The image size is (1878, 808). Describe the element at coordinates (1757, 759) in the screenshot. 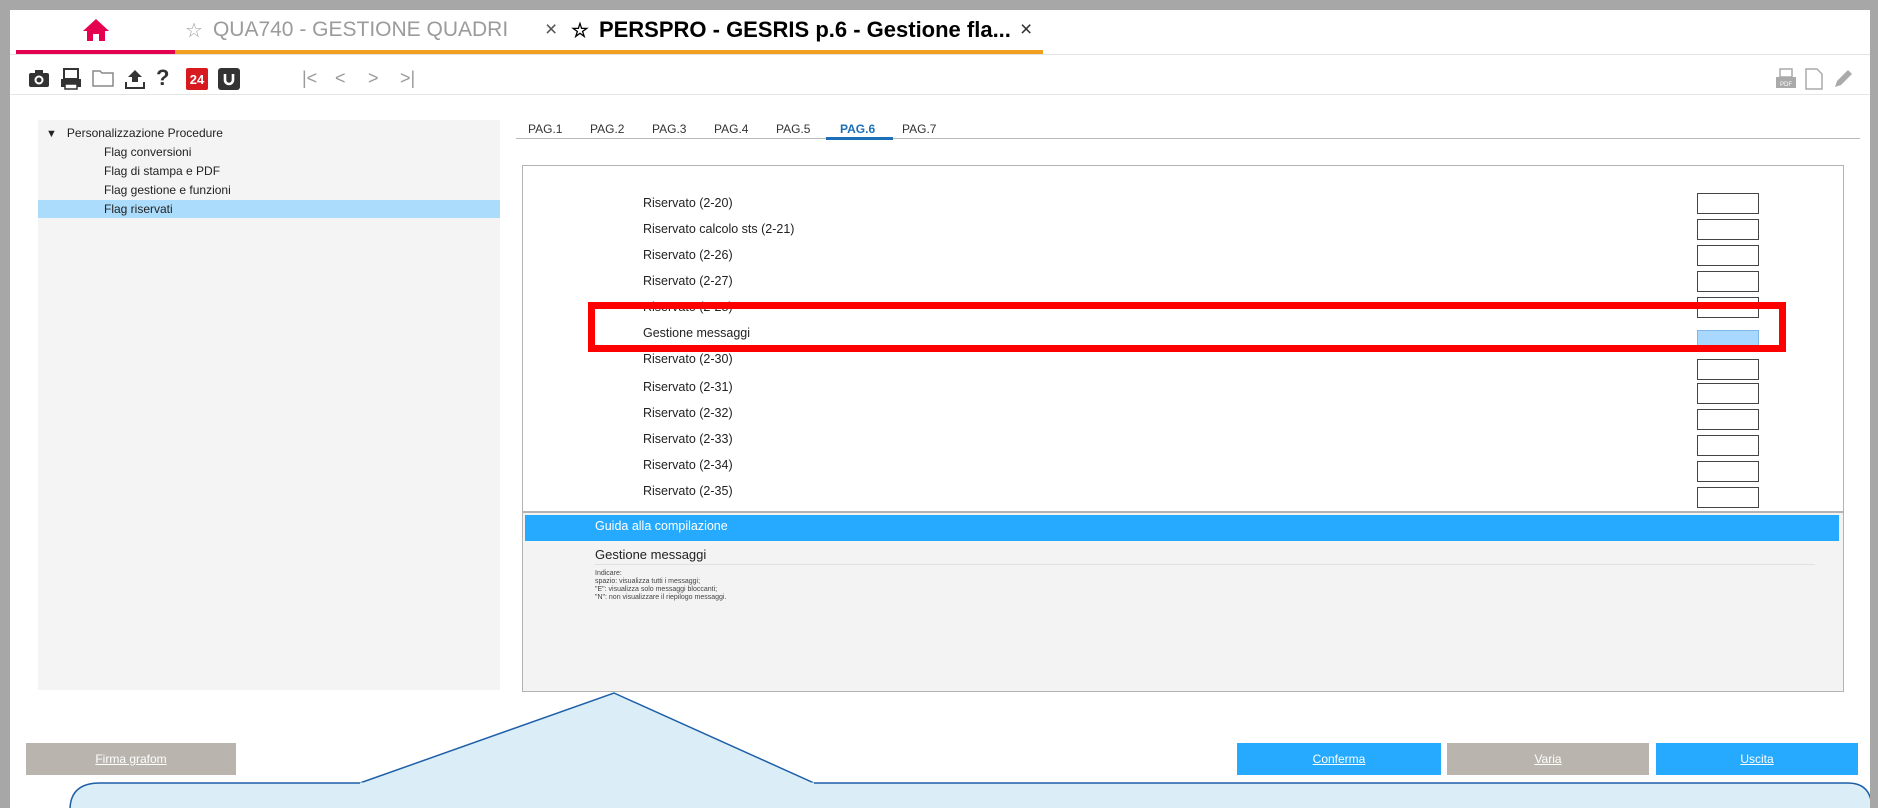

I see `uscita-button: Uscita` at that location.